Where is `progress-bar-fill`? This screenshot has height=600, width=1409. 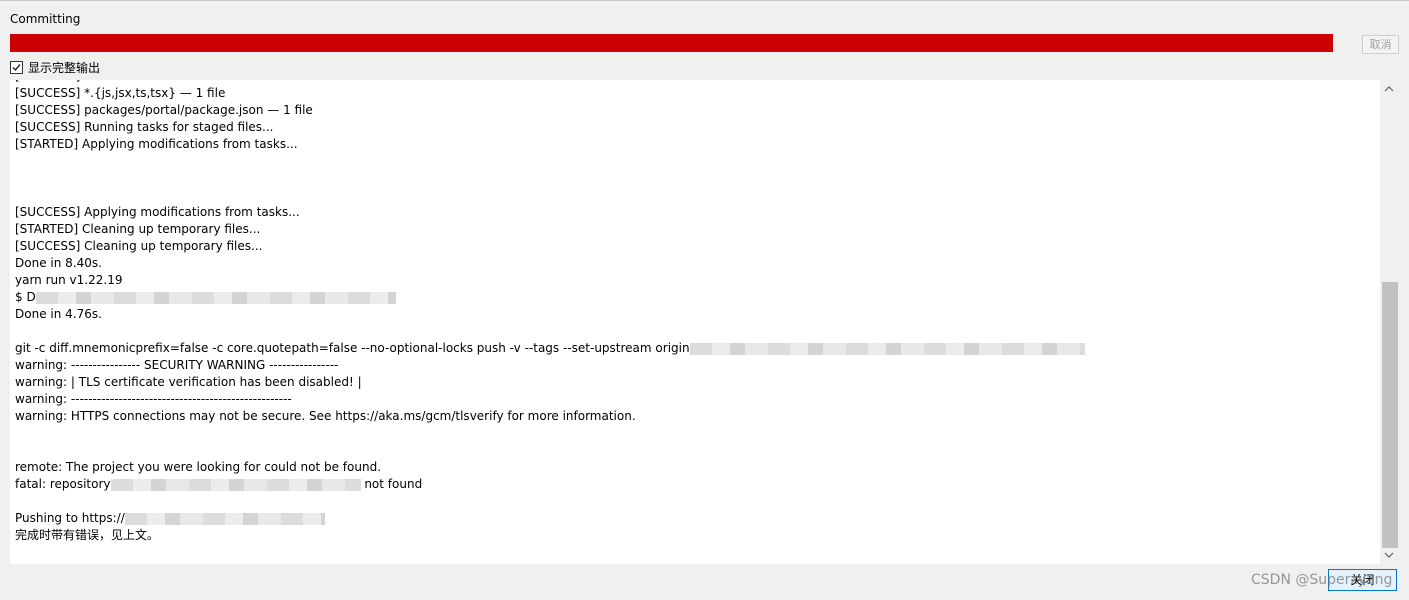
progress-bar-fill is located at coordinates (671, 43).